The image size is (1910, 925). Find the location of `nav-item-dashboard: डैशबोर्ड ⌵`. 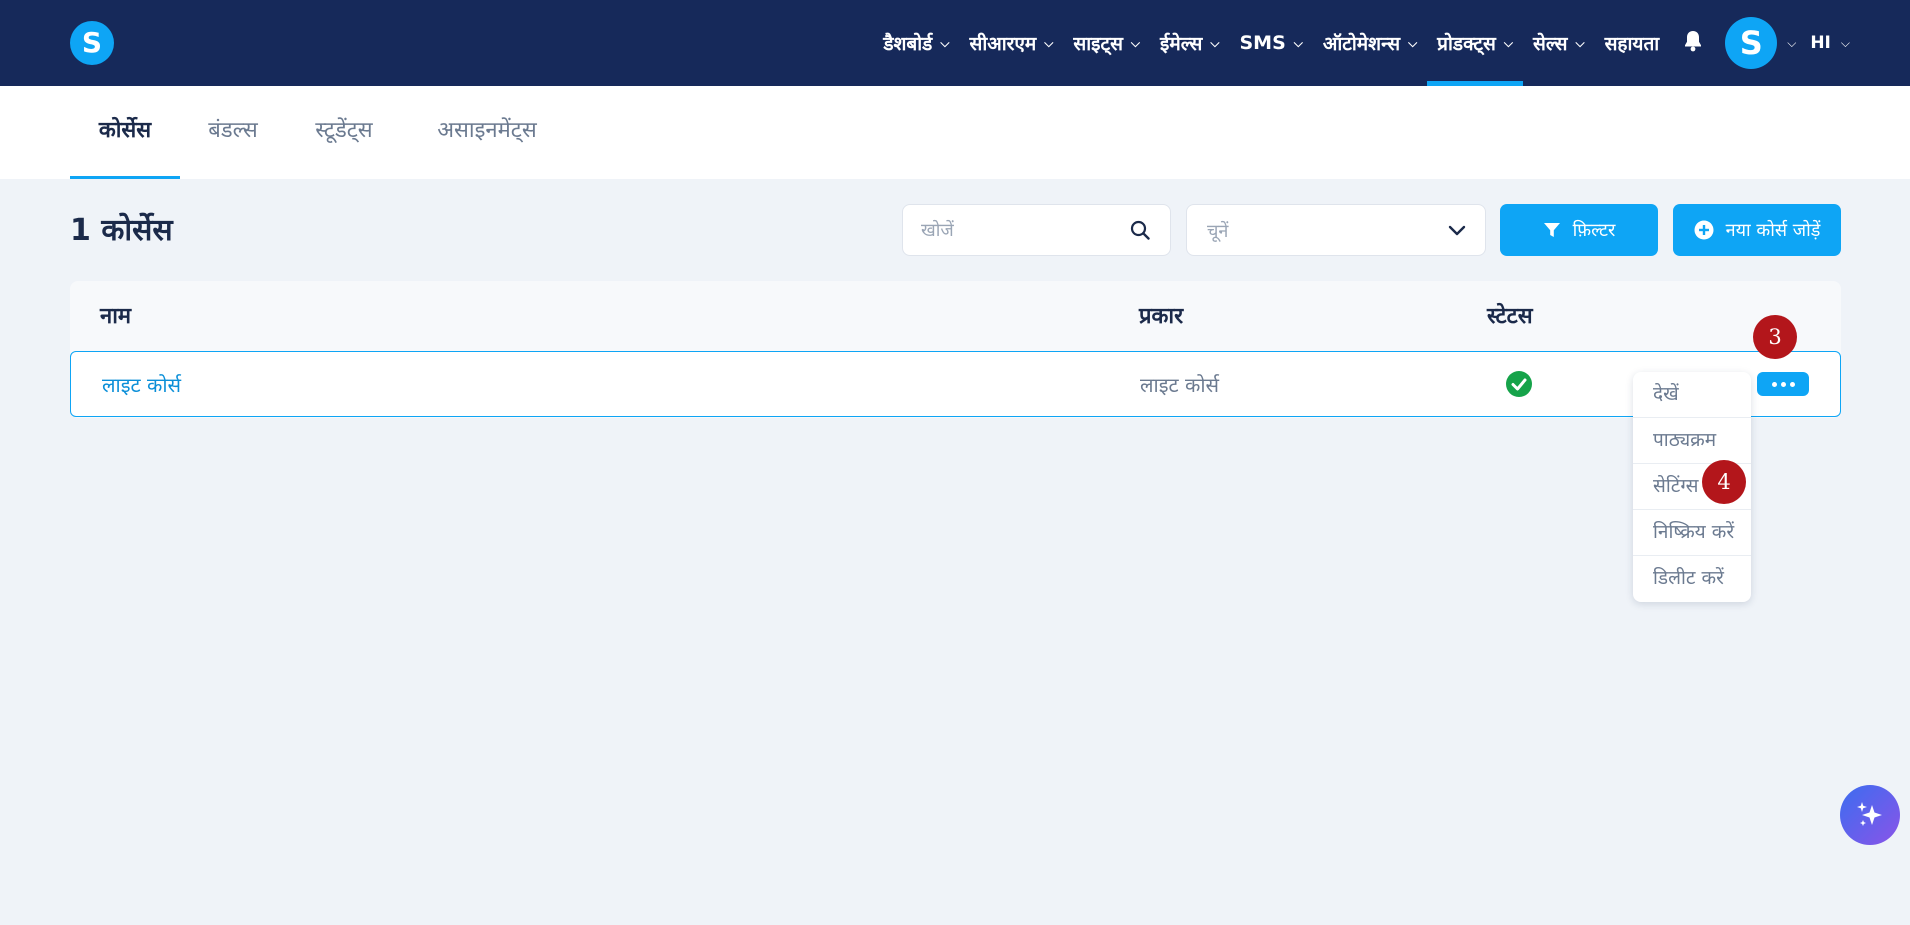

nav-item-dashboard: डैशबोर्ड ⌵ is located at coordinates (916, 43).